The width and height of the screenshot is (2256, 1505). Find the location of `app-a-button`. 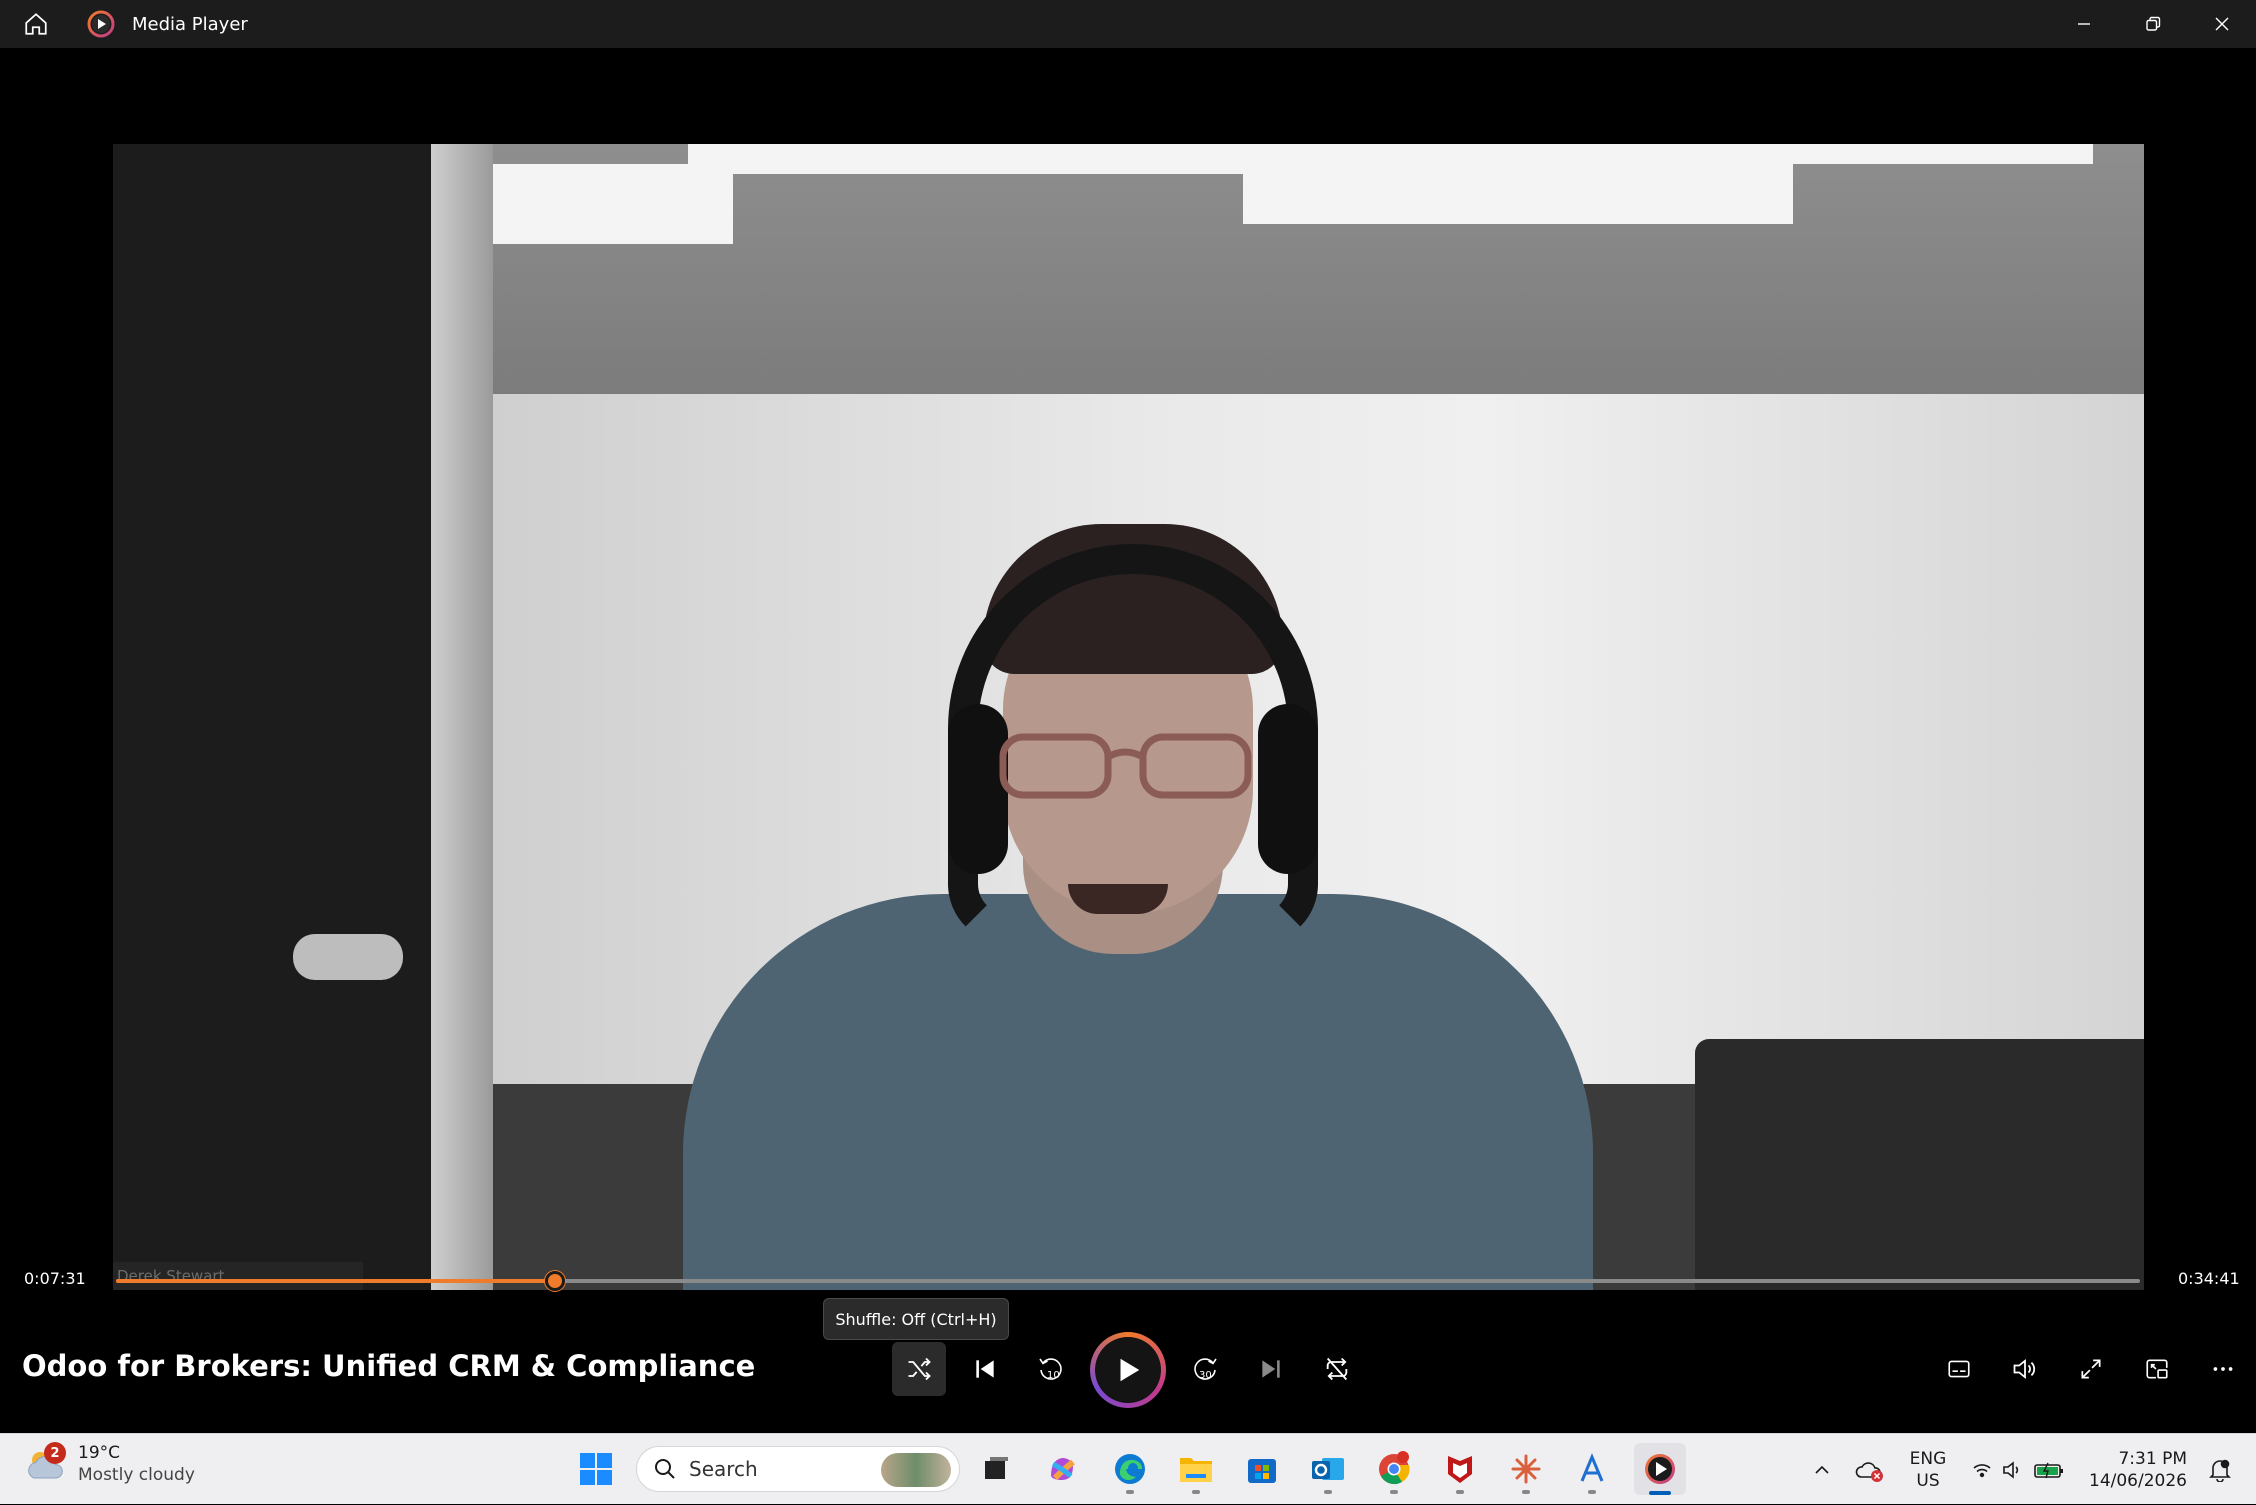

app-a-button is located at coordinates (1592, 1469).